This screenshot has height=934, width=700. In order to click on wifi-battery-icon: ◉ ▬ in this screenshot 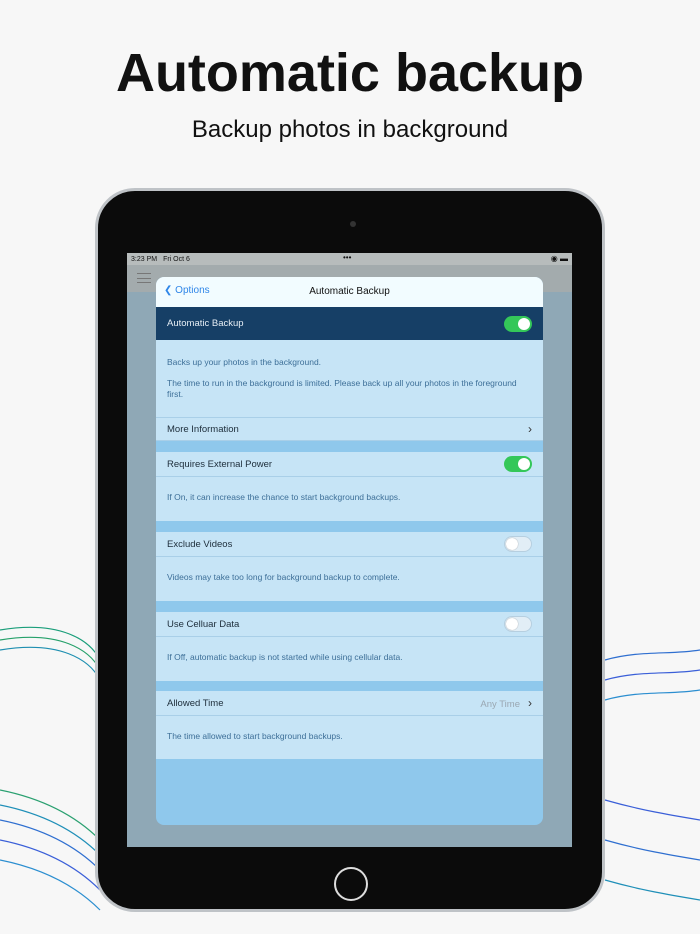, I will do `click(559, 258)`.